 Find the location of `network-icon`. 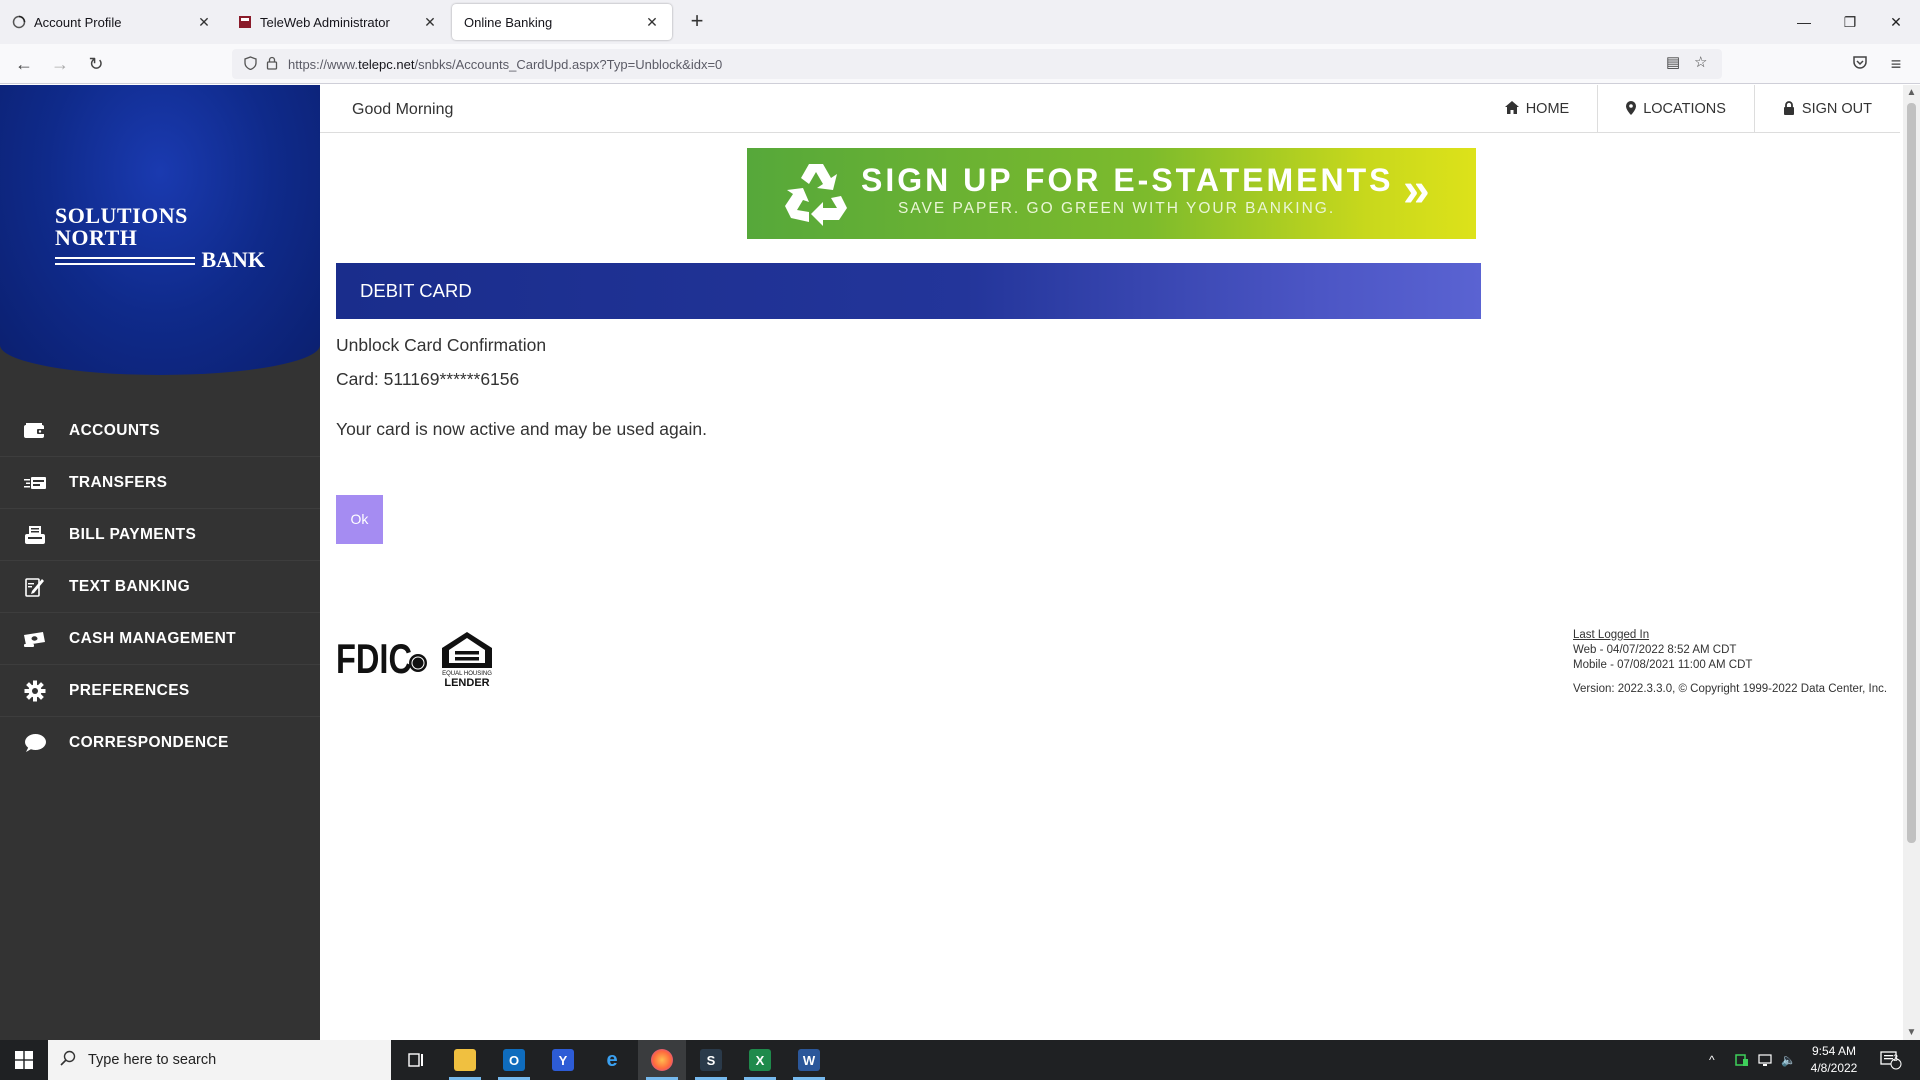

network-icon is located at coordinates (1765, 1060).